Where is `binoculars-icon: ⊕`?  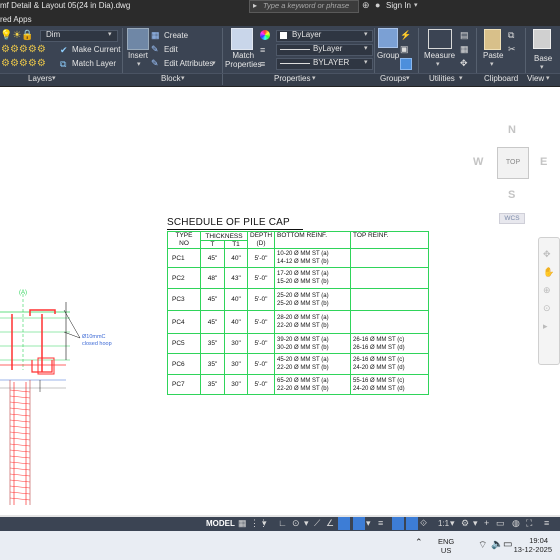 binoculars-icon: ⊕ is located at coordinates (366, 5).